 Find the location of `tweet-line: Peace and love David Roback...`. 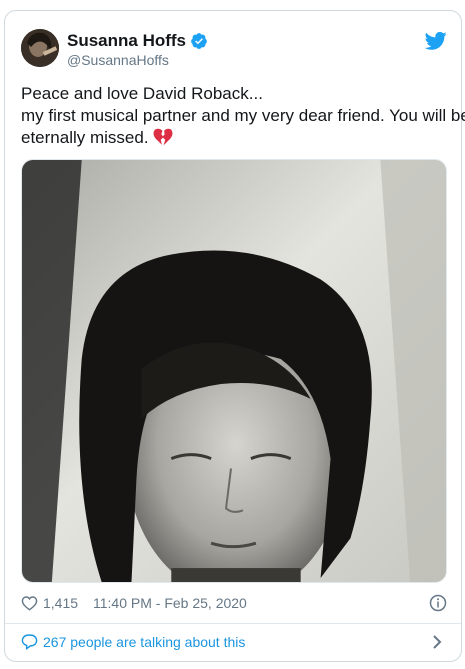

tweet-line: Peace and love David Roback... is located at coordinates (142, 93).